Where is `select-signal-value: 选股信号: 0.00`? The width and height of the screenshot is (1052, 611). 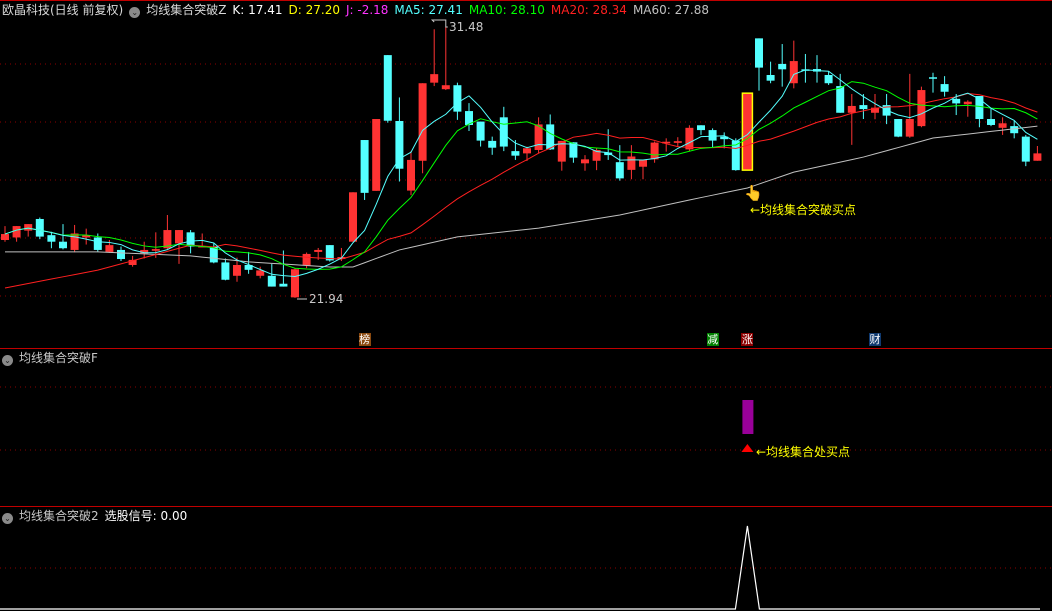 select-signal-value: 选股信号: 0.00 is located at coordinates (146, 516).